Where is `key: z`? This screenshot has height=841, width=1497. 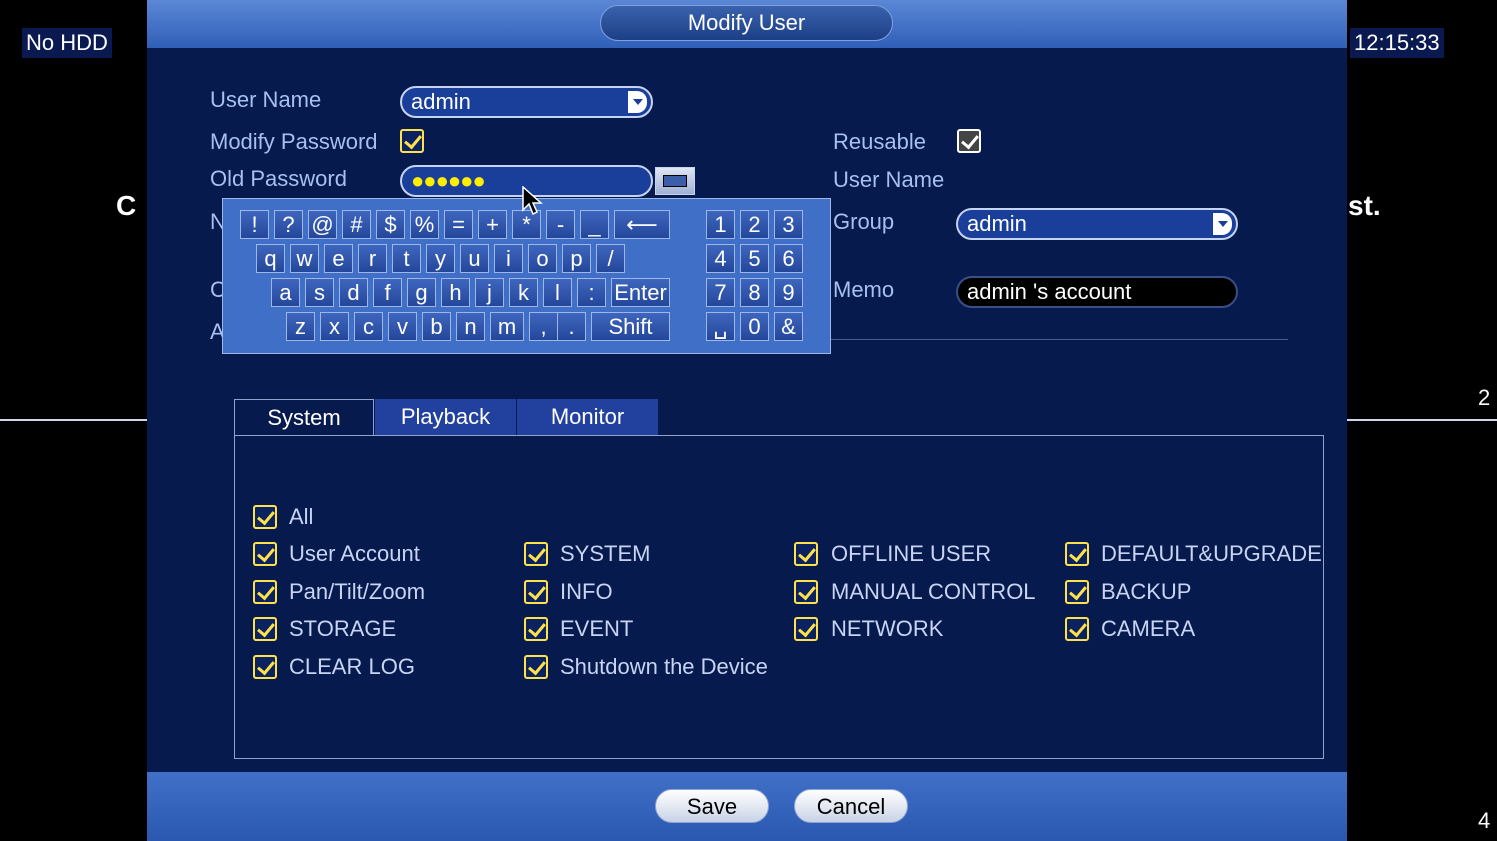
key: z is located at coordinates (300, 326).